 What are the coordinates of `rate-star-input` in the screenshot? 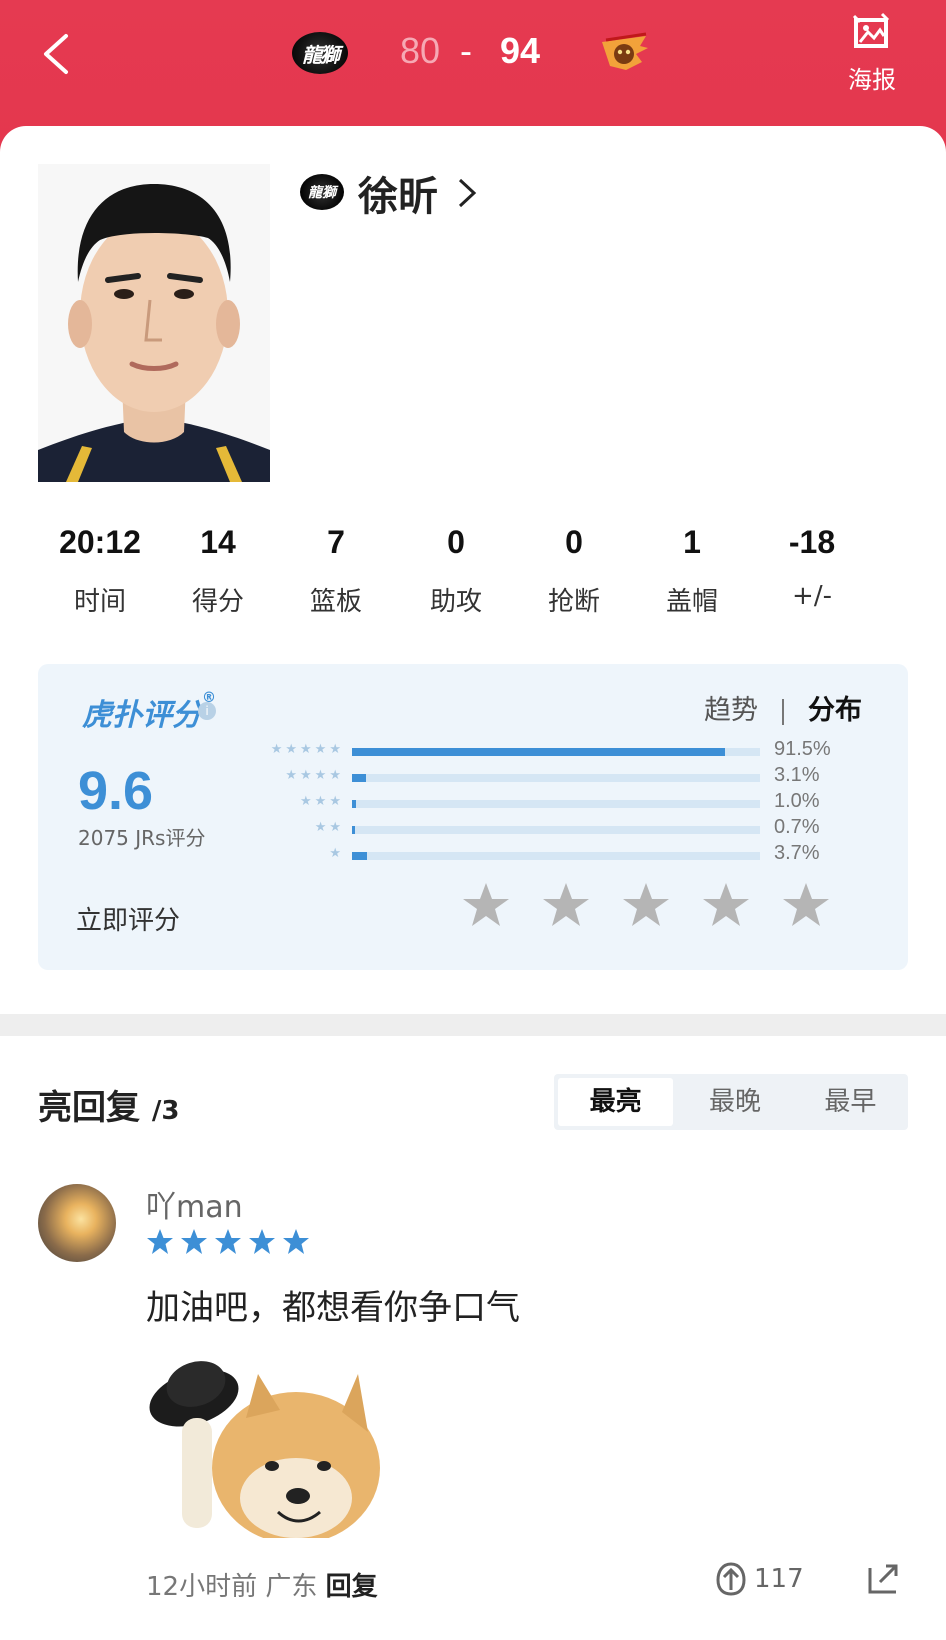 It's located at (646, 906).